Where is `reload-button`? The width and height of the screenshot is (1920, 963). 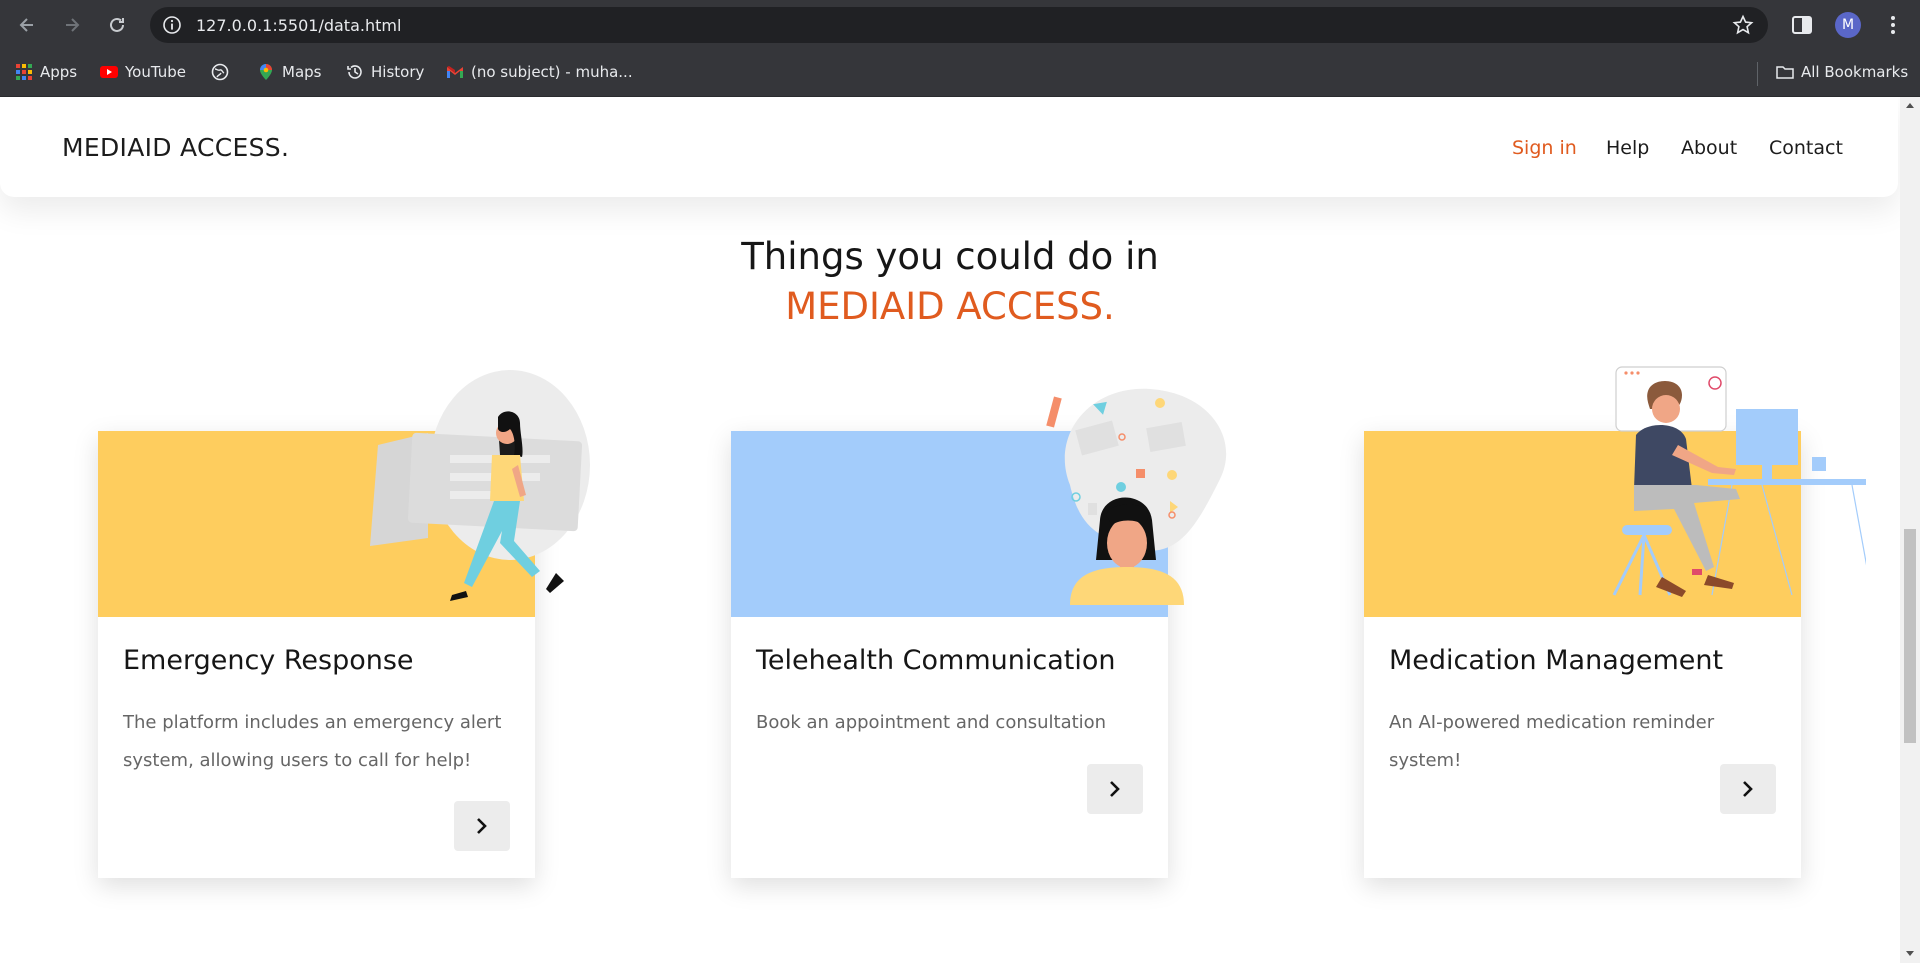 reload-button is located at coordinates (117, 25).